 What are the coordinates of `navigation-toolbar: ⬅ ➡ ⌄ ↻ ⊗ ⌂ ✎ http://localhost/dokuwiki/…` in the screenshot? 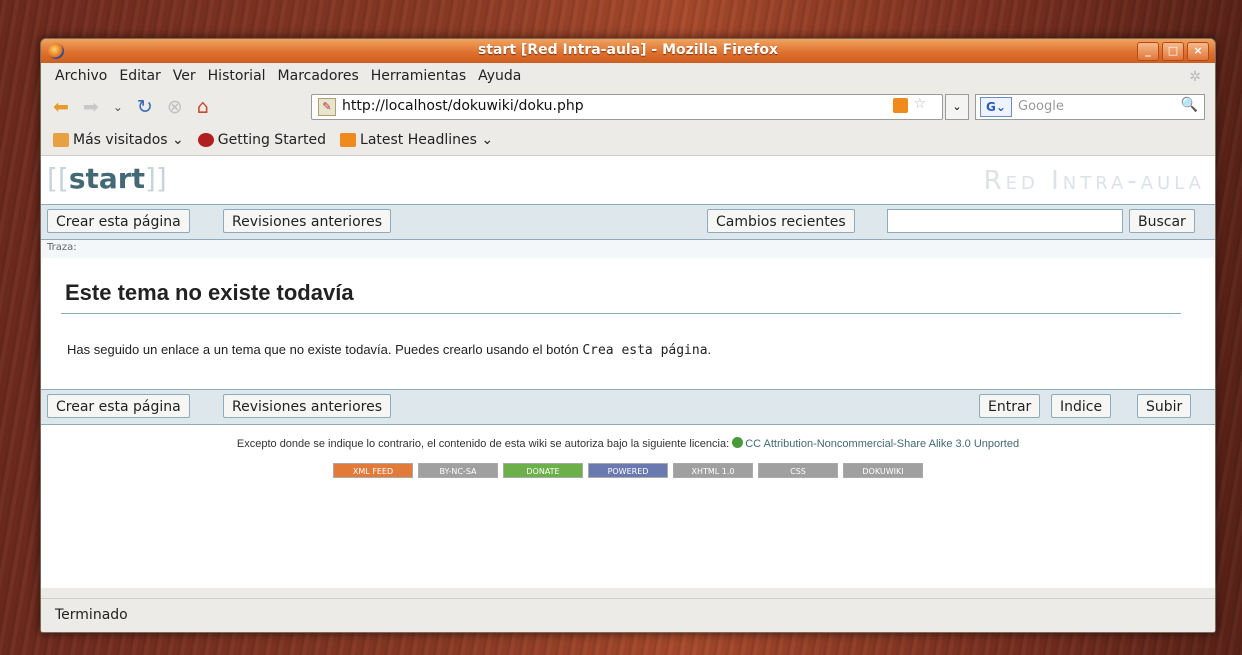 It's located at (628, 107).